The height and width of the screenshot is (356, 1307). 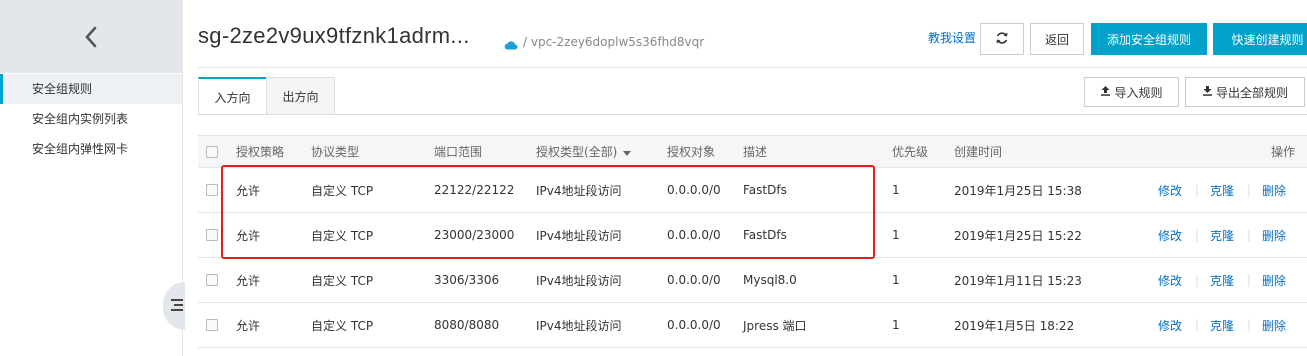 I want to click on cell-port: 22122/22122, so click(x=474, y=190).